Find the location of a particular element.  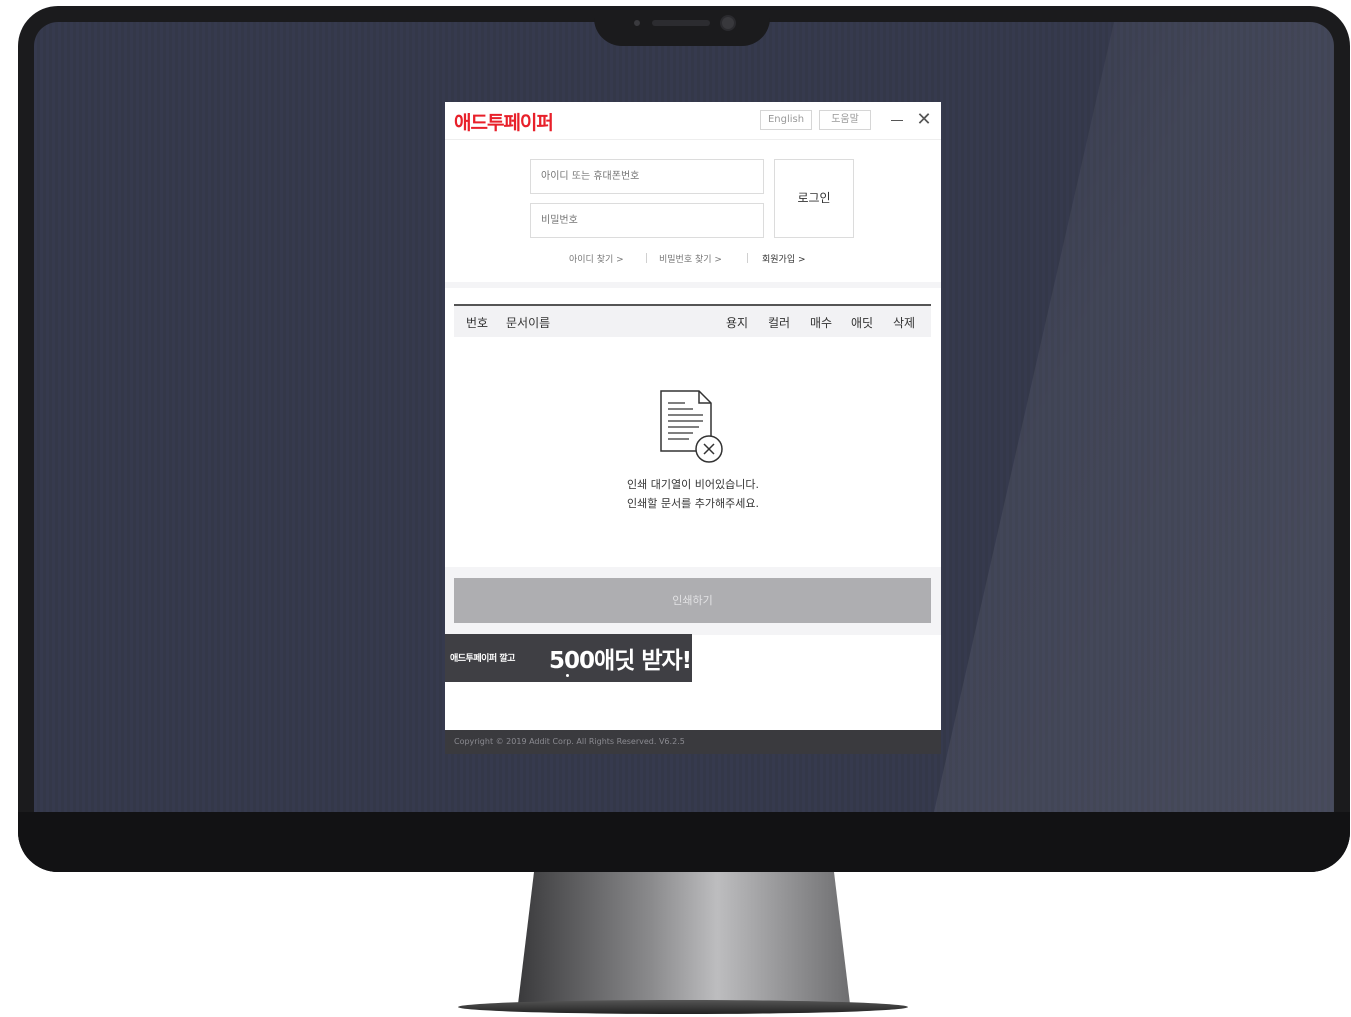

document-error-icon is located at coordinates (691, 426).